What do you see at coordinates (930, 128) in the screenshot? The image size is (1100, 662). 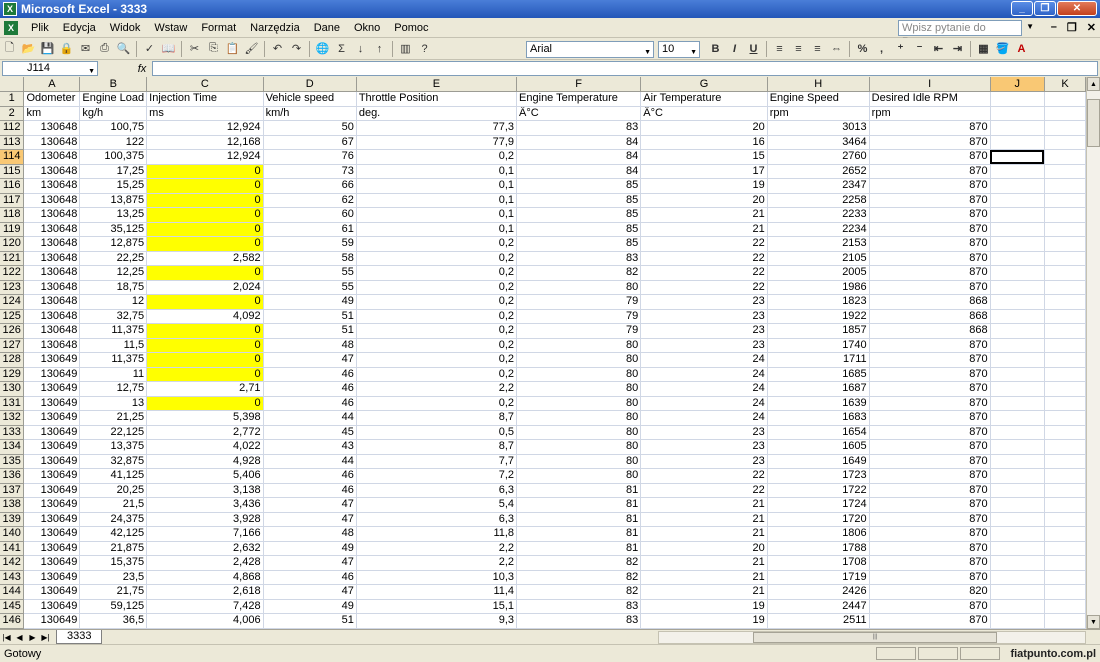 I see `cell-i112: 870` at bounding box center [930, 128].